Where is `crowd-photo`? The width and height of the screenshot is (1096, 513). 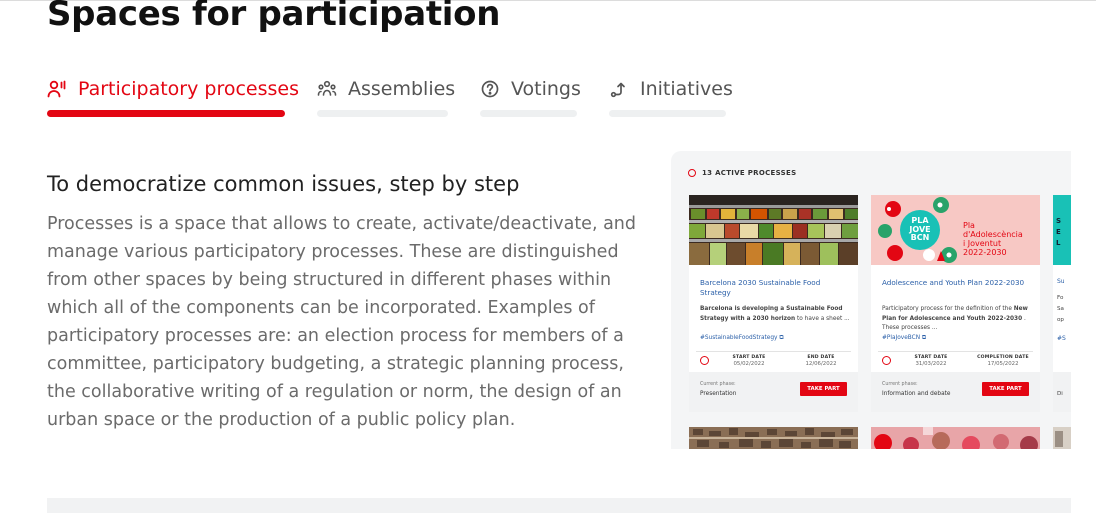
crowd-photo is located at coordinates (955, 438).